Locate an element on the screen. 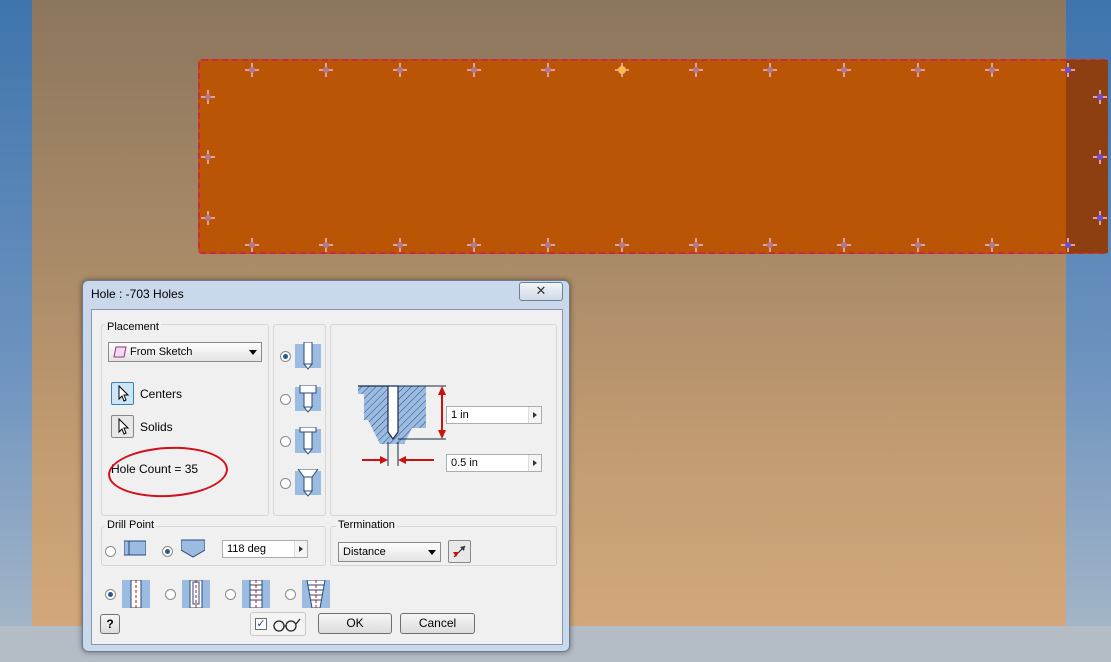 The width and height of the screenshot is (1111, 662). counterbore-hole-icon is located at coordinates (308, 399).